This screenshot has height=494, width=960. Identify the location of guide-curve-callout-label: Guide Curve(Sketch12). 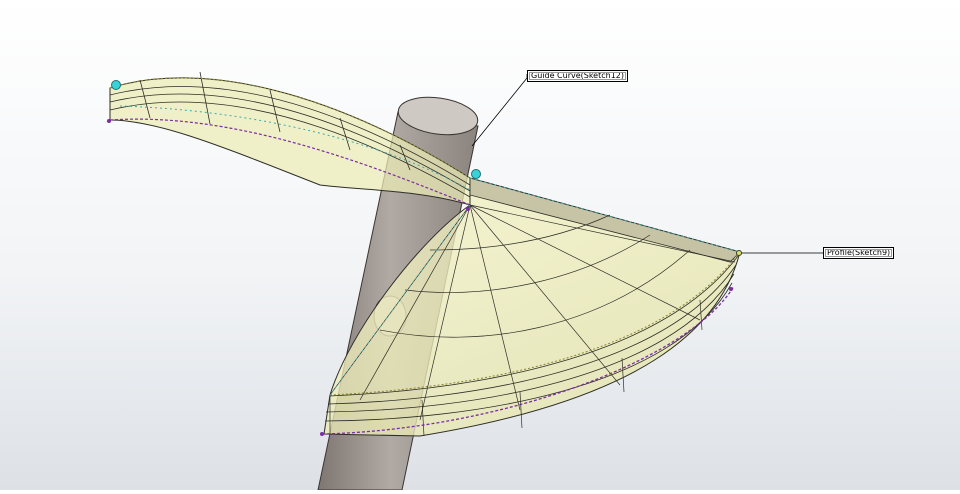
(578, 75).